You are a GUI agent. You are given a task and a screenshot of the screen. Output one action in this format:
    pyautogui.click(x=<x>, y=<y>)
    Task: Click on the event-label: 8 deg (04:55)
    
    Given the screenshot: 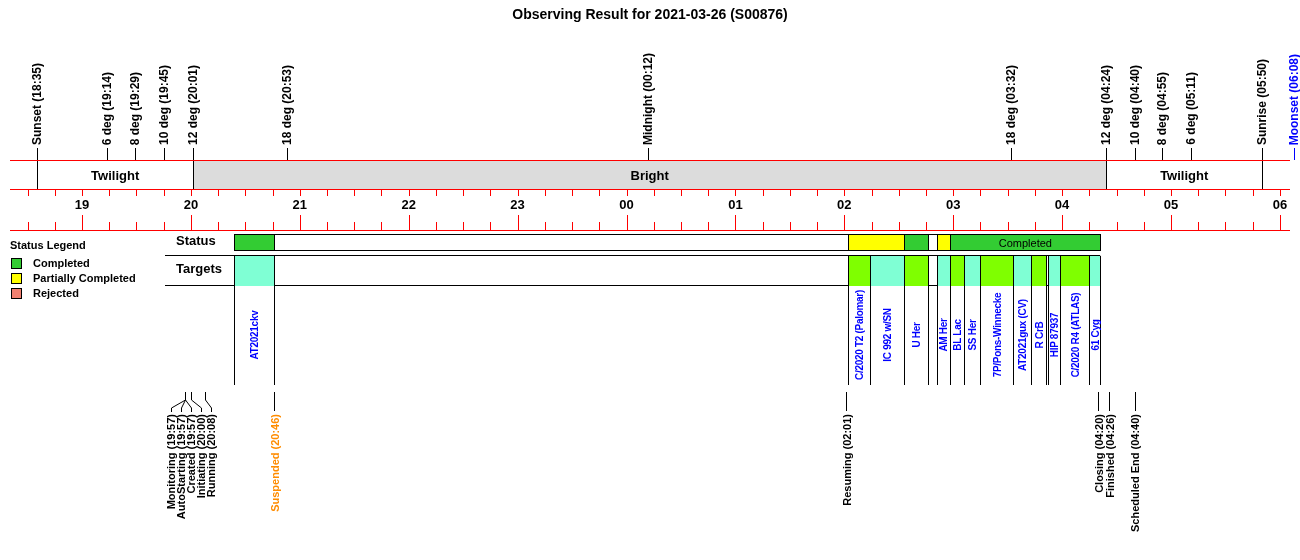 What is the action you would take?
    pyautogui.click(x=1161, y=108)
    